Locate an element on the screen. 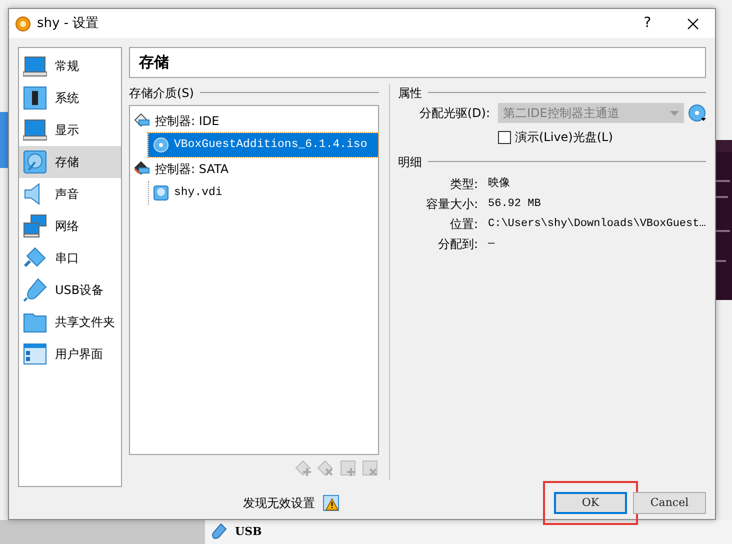 The height and width of the screenshot is (544, 732). cancel-button: Cancel is located at coordinates (669, 503).